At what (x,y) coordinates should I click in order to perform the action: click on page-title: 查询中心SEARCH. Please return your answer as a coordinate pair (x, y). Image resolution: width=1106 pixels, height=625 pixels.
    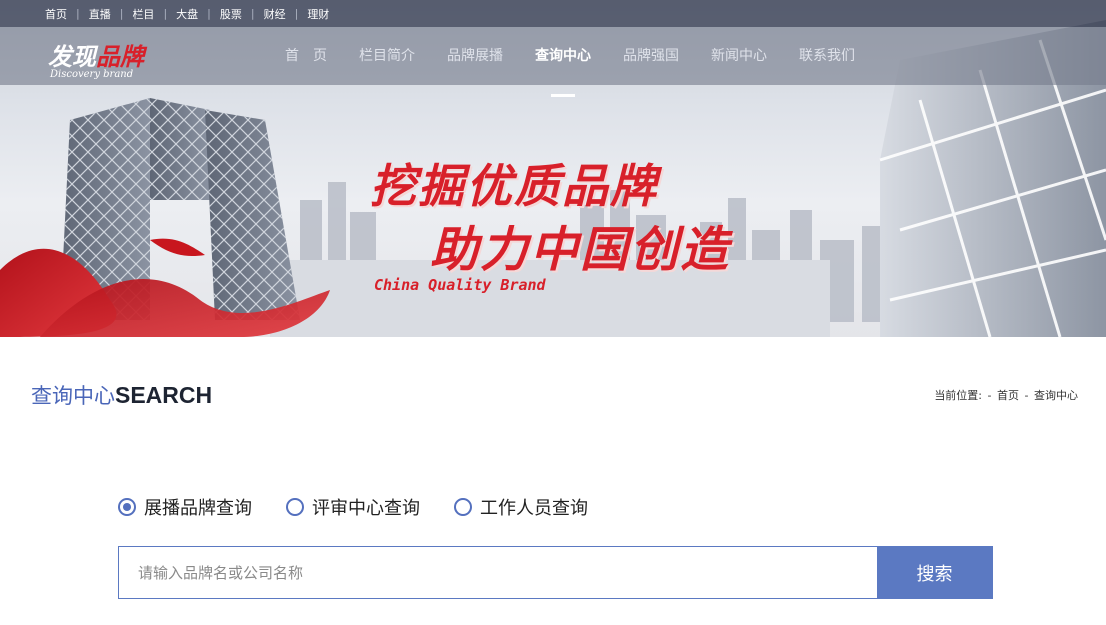
    Looking at the image, I should click on (121, 395).